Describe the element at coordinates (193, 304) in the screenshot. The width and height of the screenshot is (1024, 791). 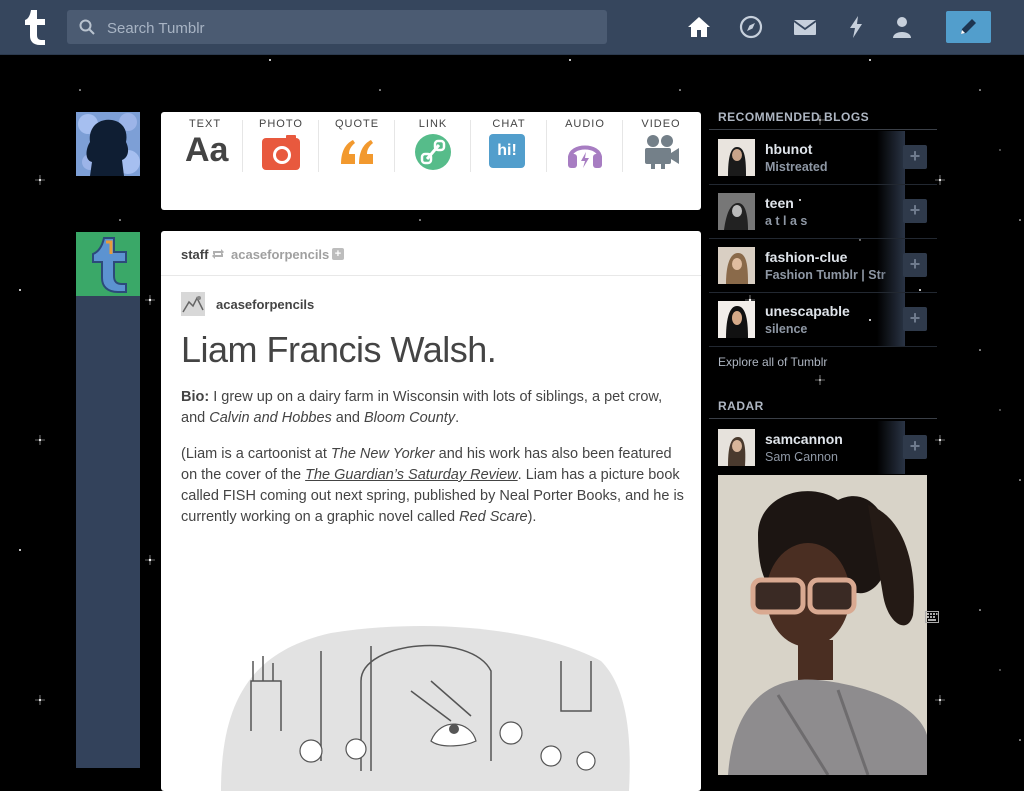
I see `source-avatar` at that location.